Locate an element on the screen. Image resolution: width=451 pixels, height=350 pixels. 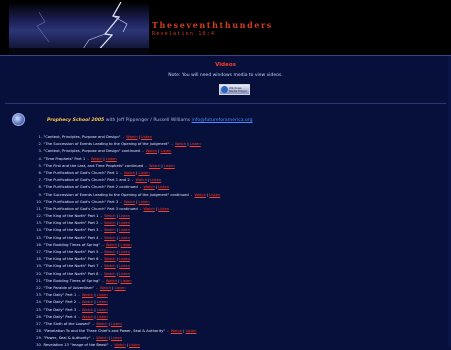
lesson-item: 23. "The Daily" Part 1 - Watch|Listen is located at coordinates (126, 295).